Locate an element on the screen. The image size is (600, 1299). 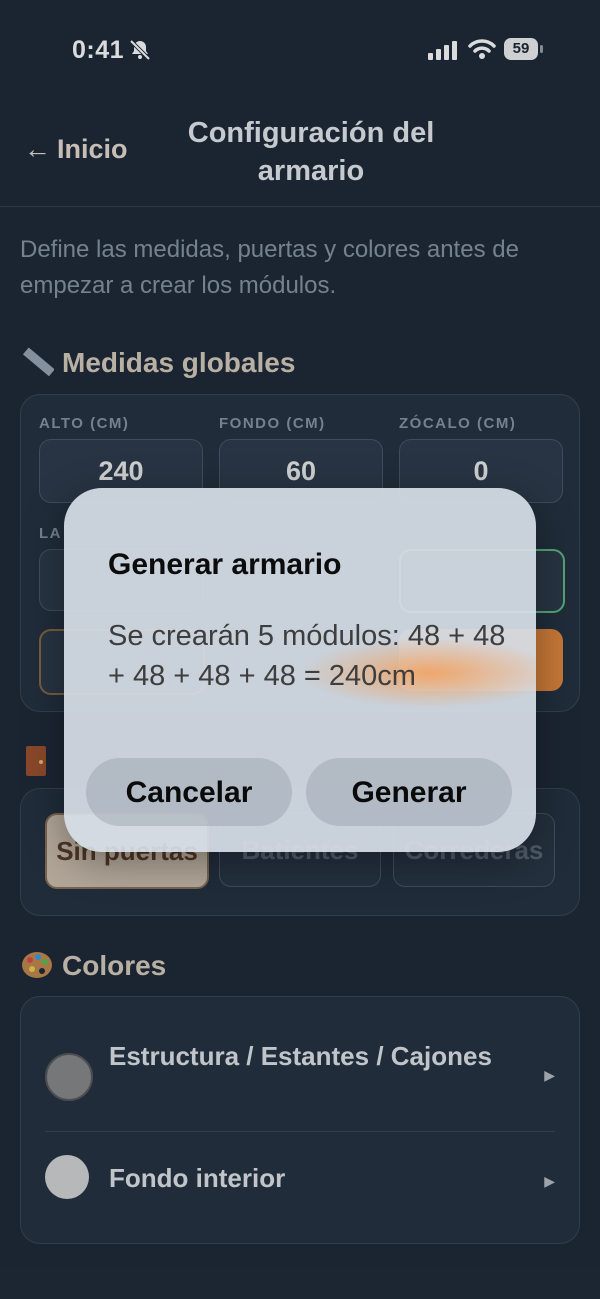
dialog-title: Generar armario is located at coordinates (225, 564).